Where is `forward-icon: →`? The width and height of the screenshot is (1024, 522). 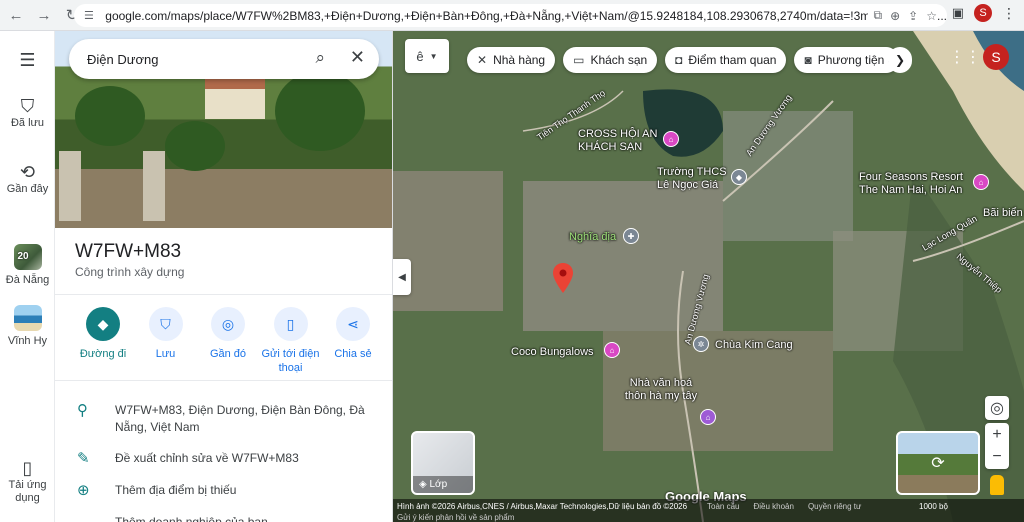 forward-icon: → is located at coordinates (44, 15).